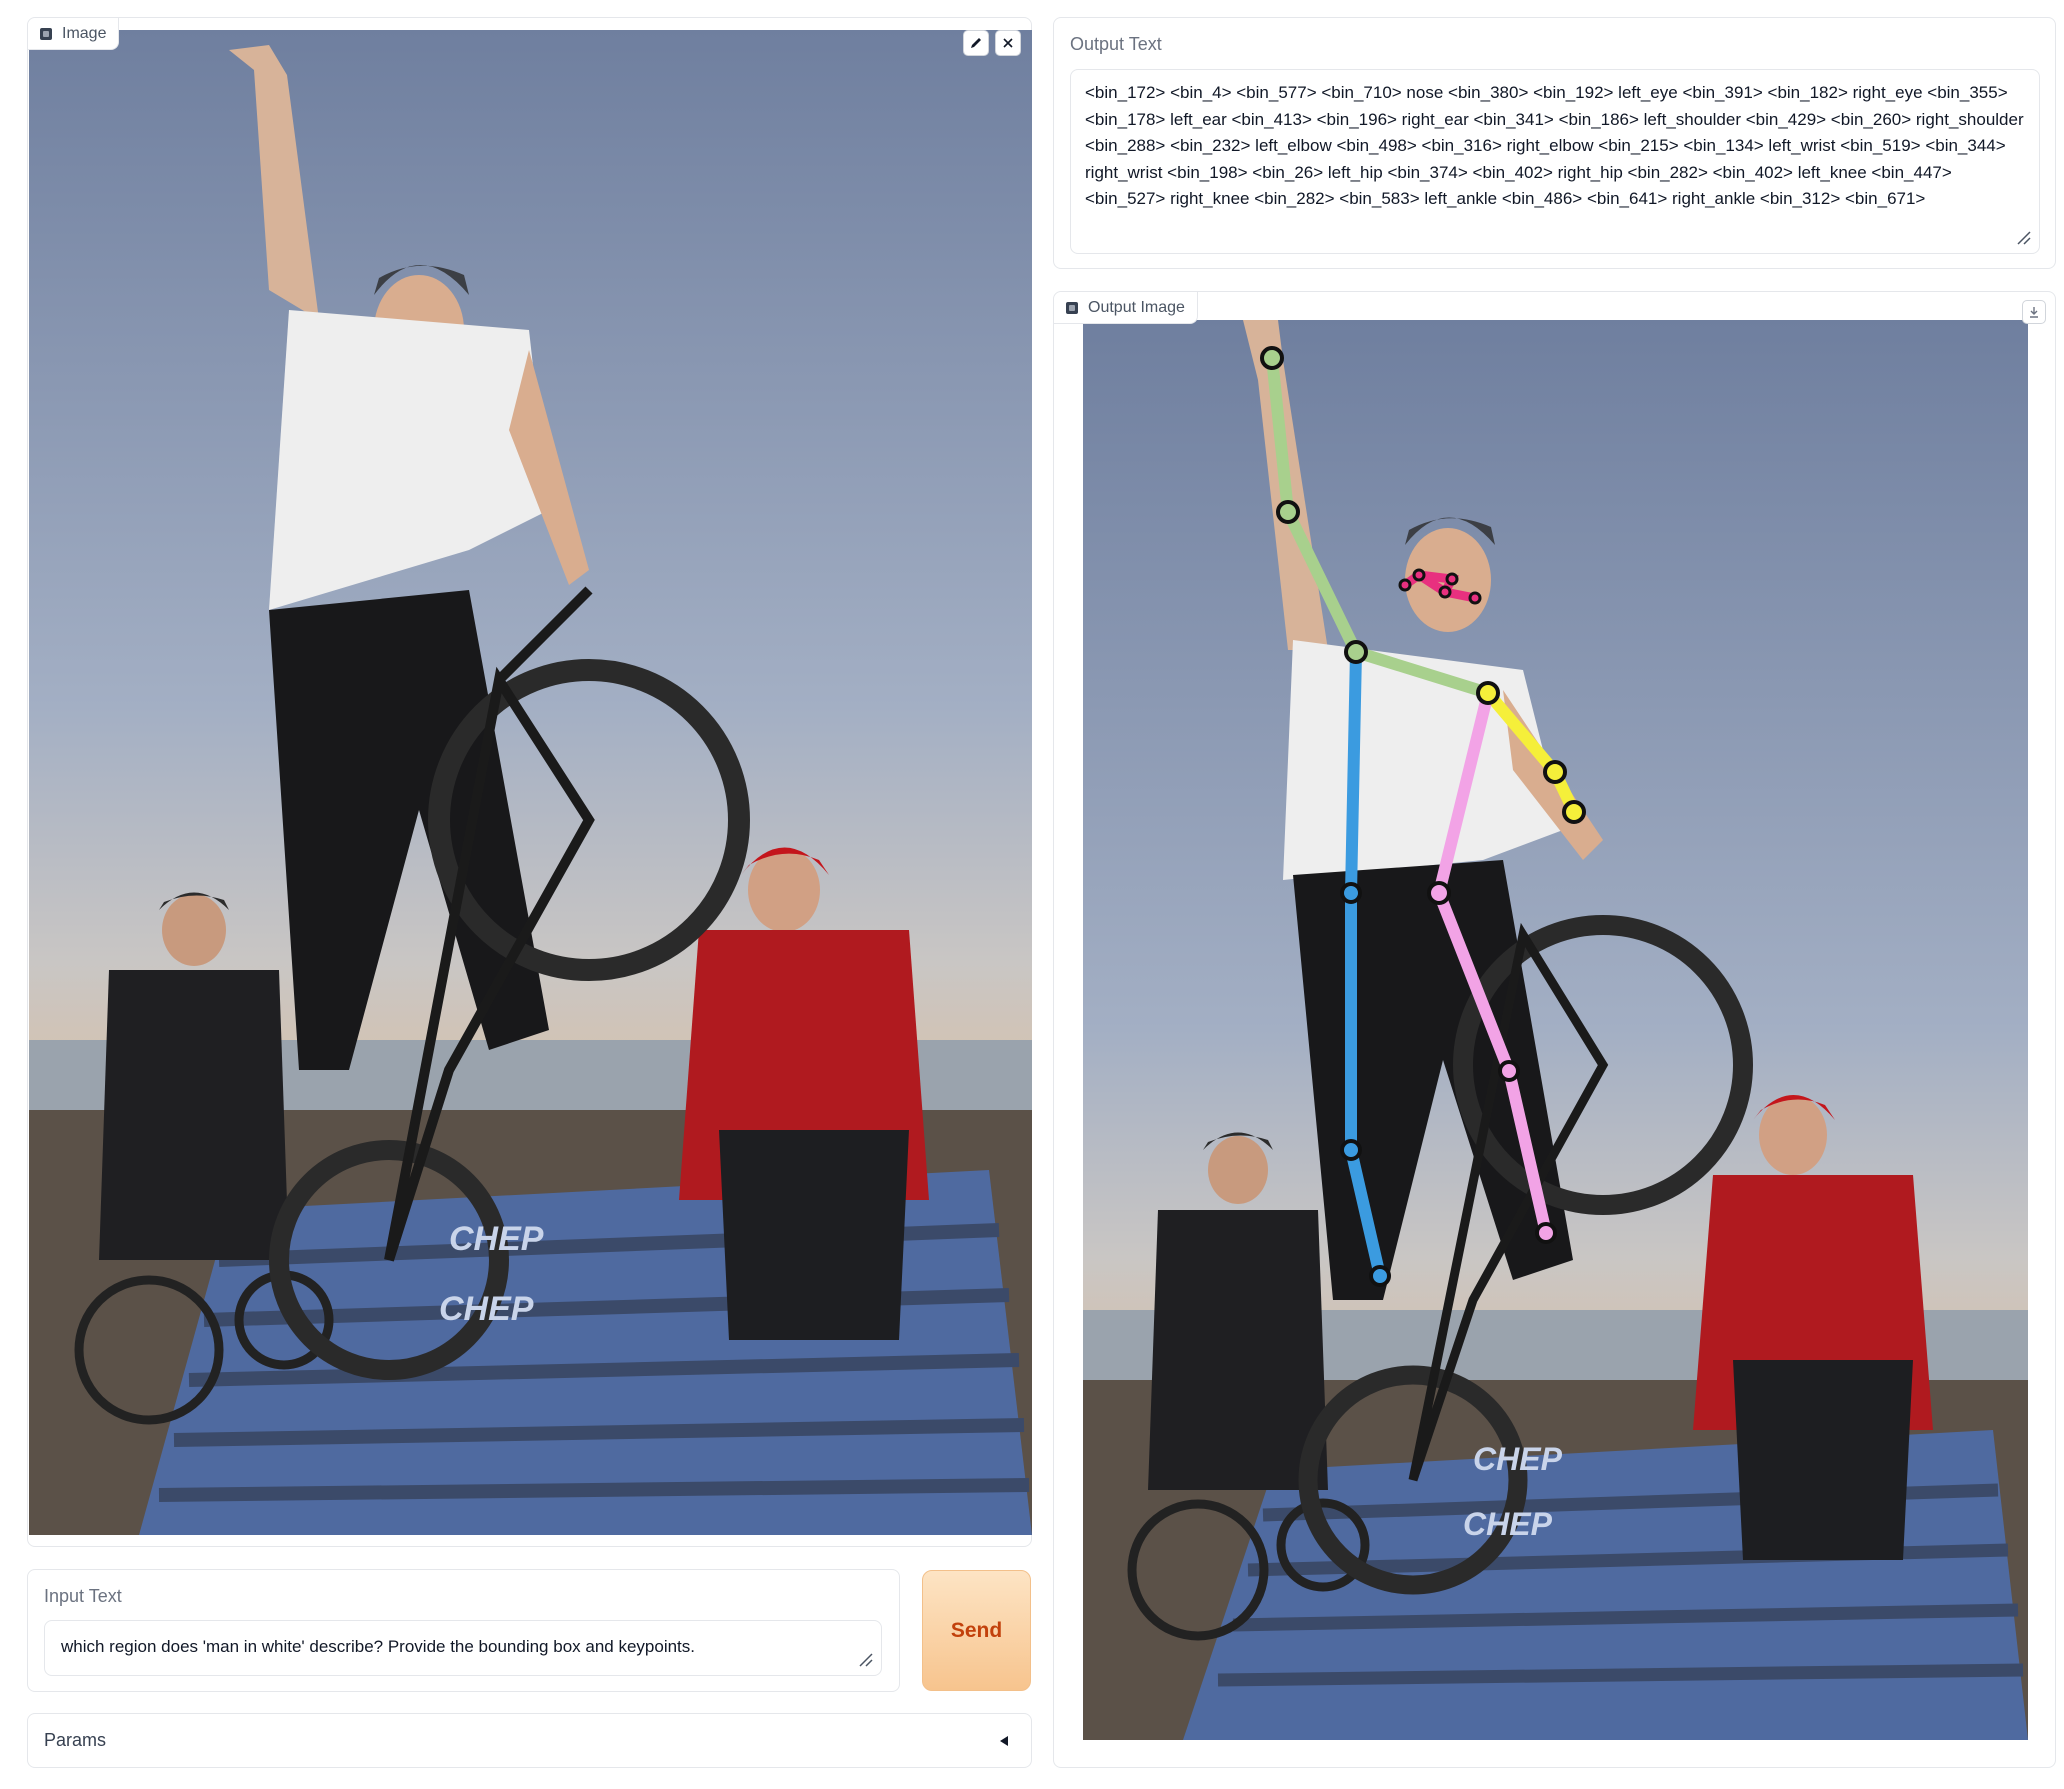 This screenshot has width=2064, height=1789. What do you see at coordinates (83, 1596) in the screenshot?
I see `input-text-label: Input Text` at bounding box center [83, 1596].